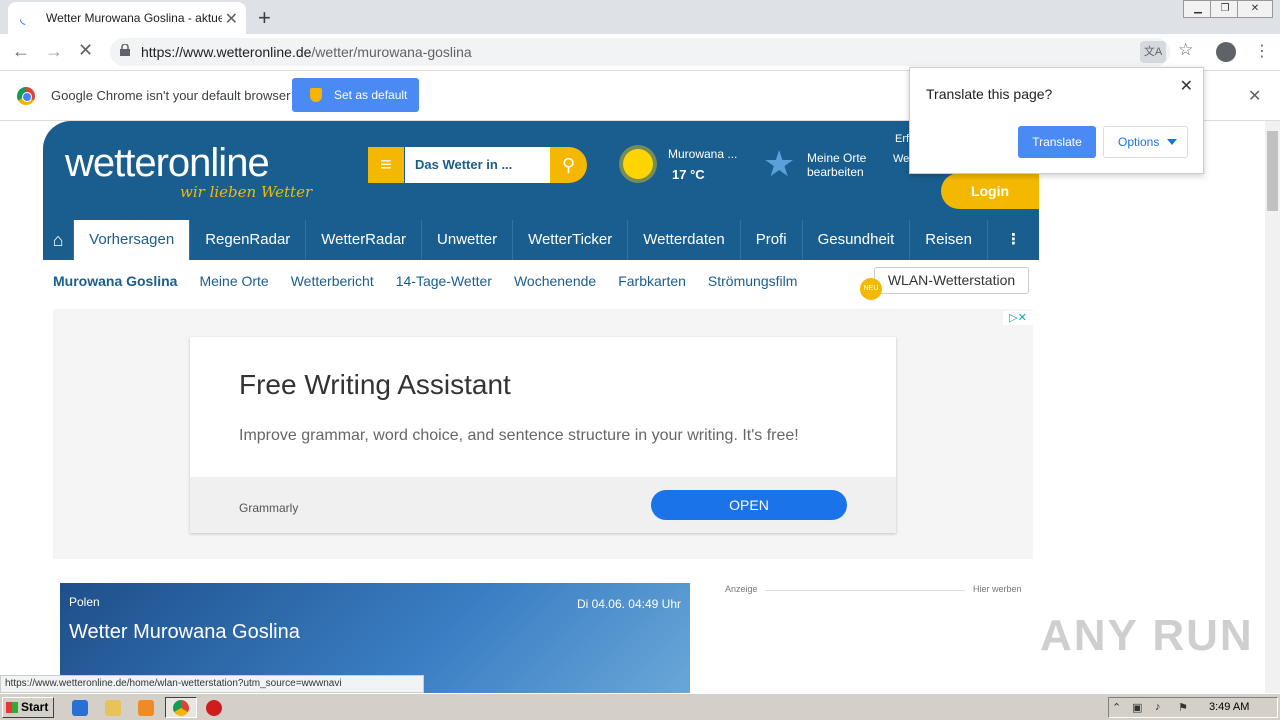 The height and width of the screenshot is (720, 1280). What do you see at coordinates (332, 281) in the screenshot?
I see `subnav-wetterbericht: Wetterbericht` at bounding box center [332, 281].